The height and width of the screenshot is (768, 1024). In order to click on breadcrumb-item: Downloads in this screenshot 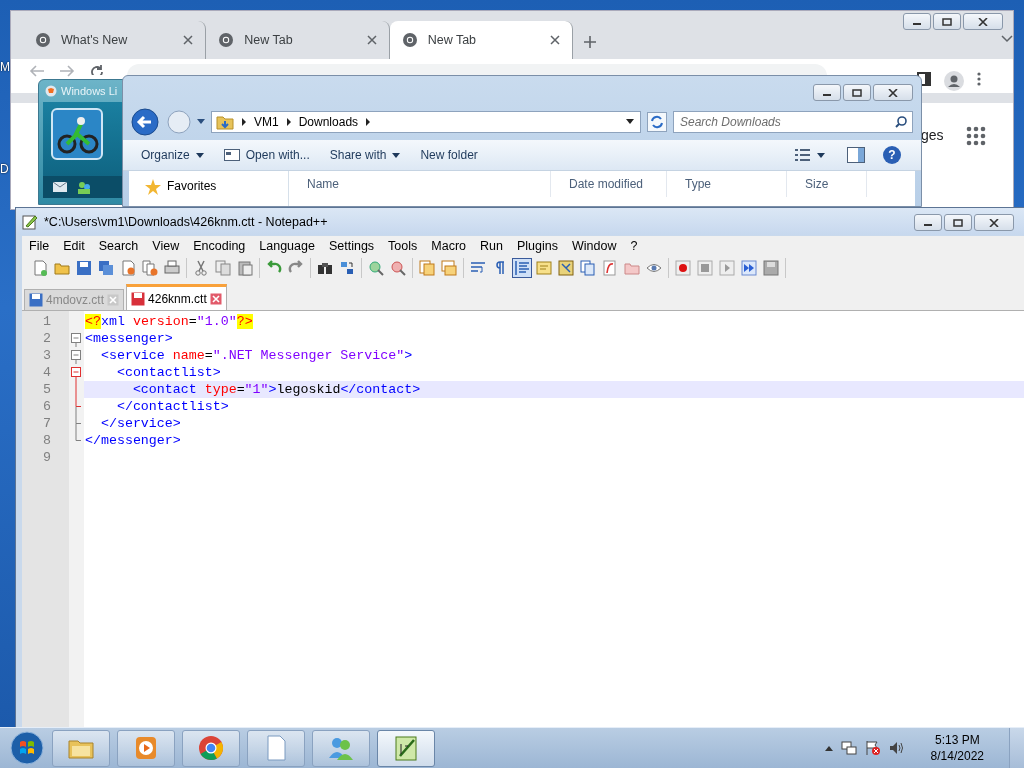, I will do `click(328, 122)`.